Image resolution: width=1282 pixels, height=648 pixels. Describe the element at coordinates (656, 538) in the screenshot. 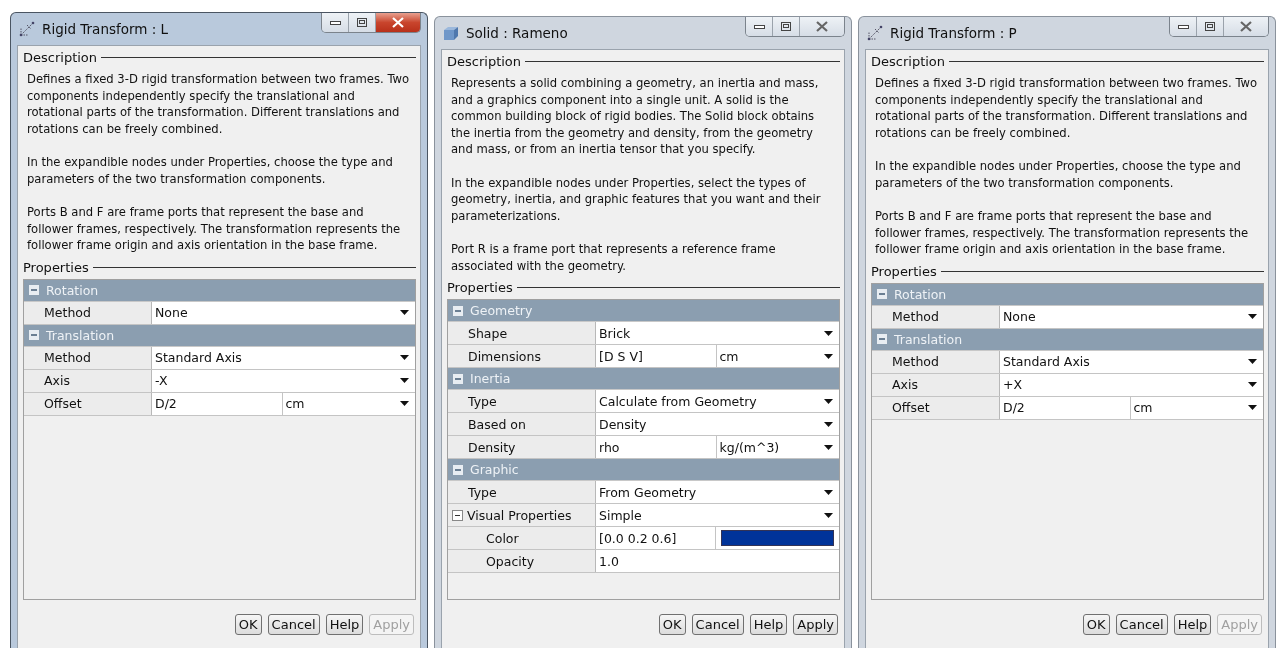

I see `input-field: [0.0 0.2 0.6]` at that location.